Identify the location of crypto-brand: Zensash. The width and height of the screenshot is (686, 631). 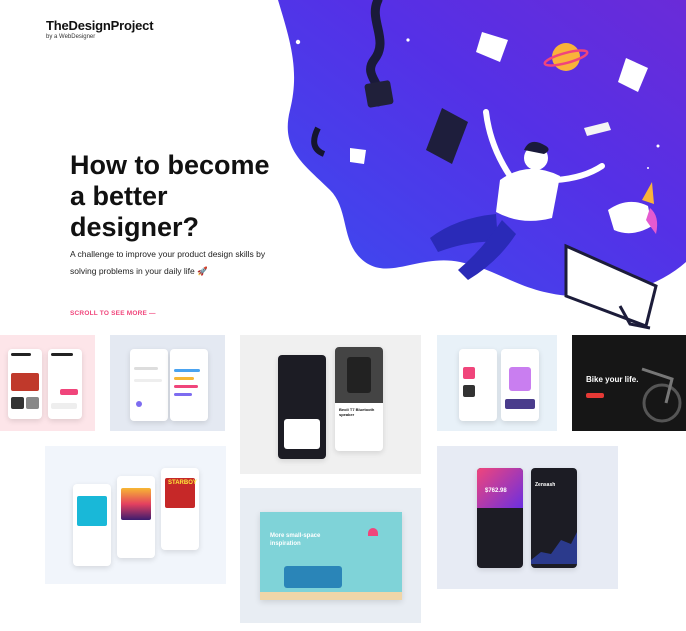
(545, 485).